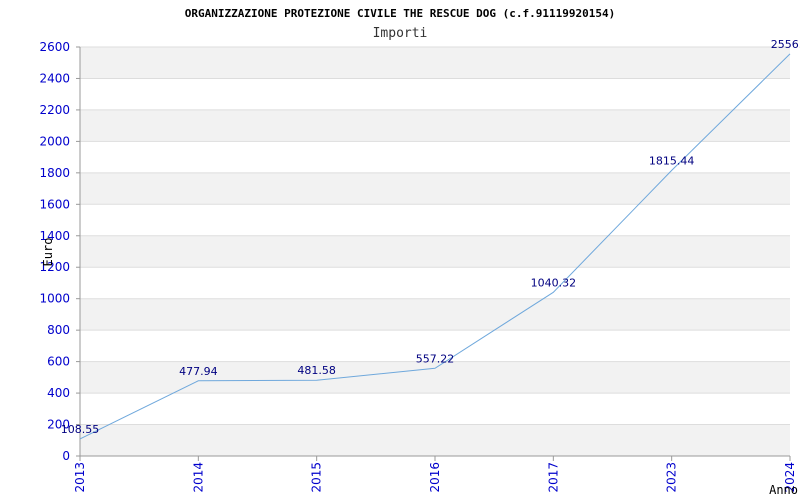 The width and height of the screenshot is (800, 500). Describe the element at coordinates (435, 358) in the screenshot. I see `data-label: 557.22` at that location.